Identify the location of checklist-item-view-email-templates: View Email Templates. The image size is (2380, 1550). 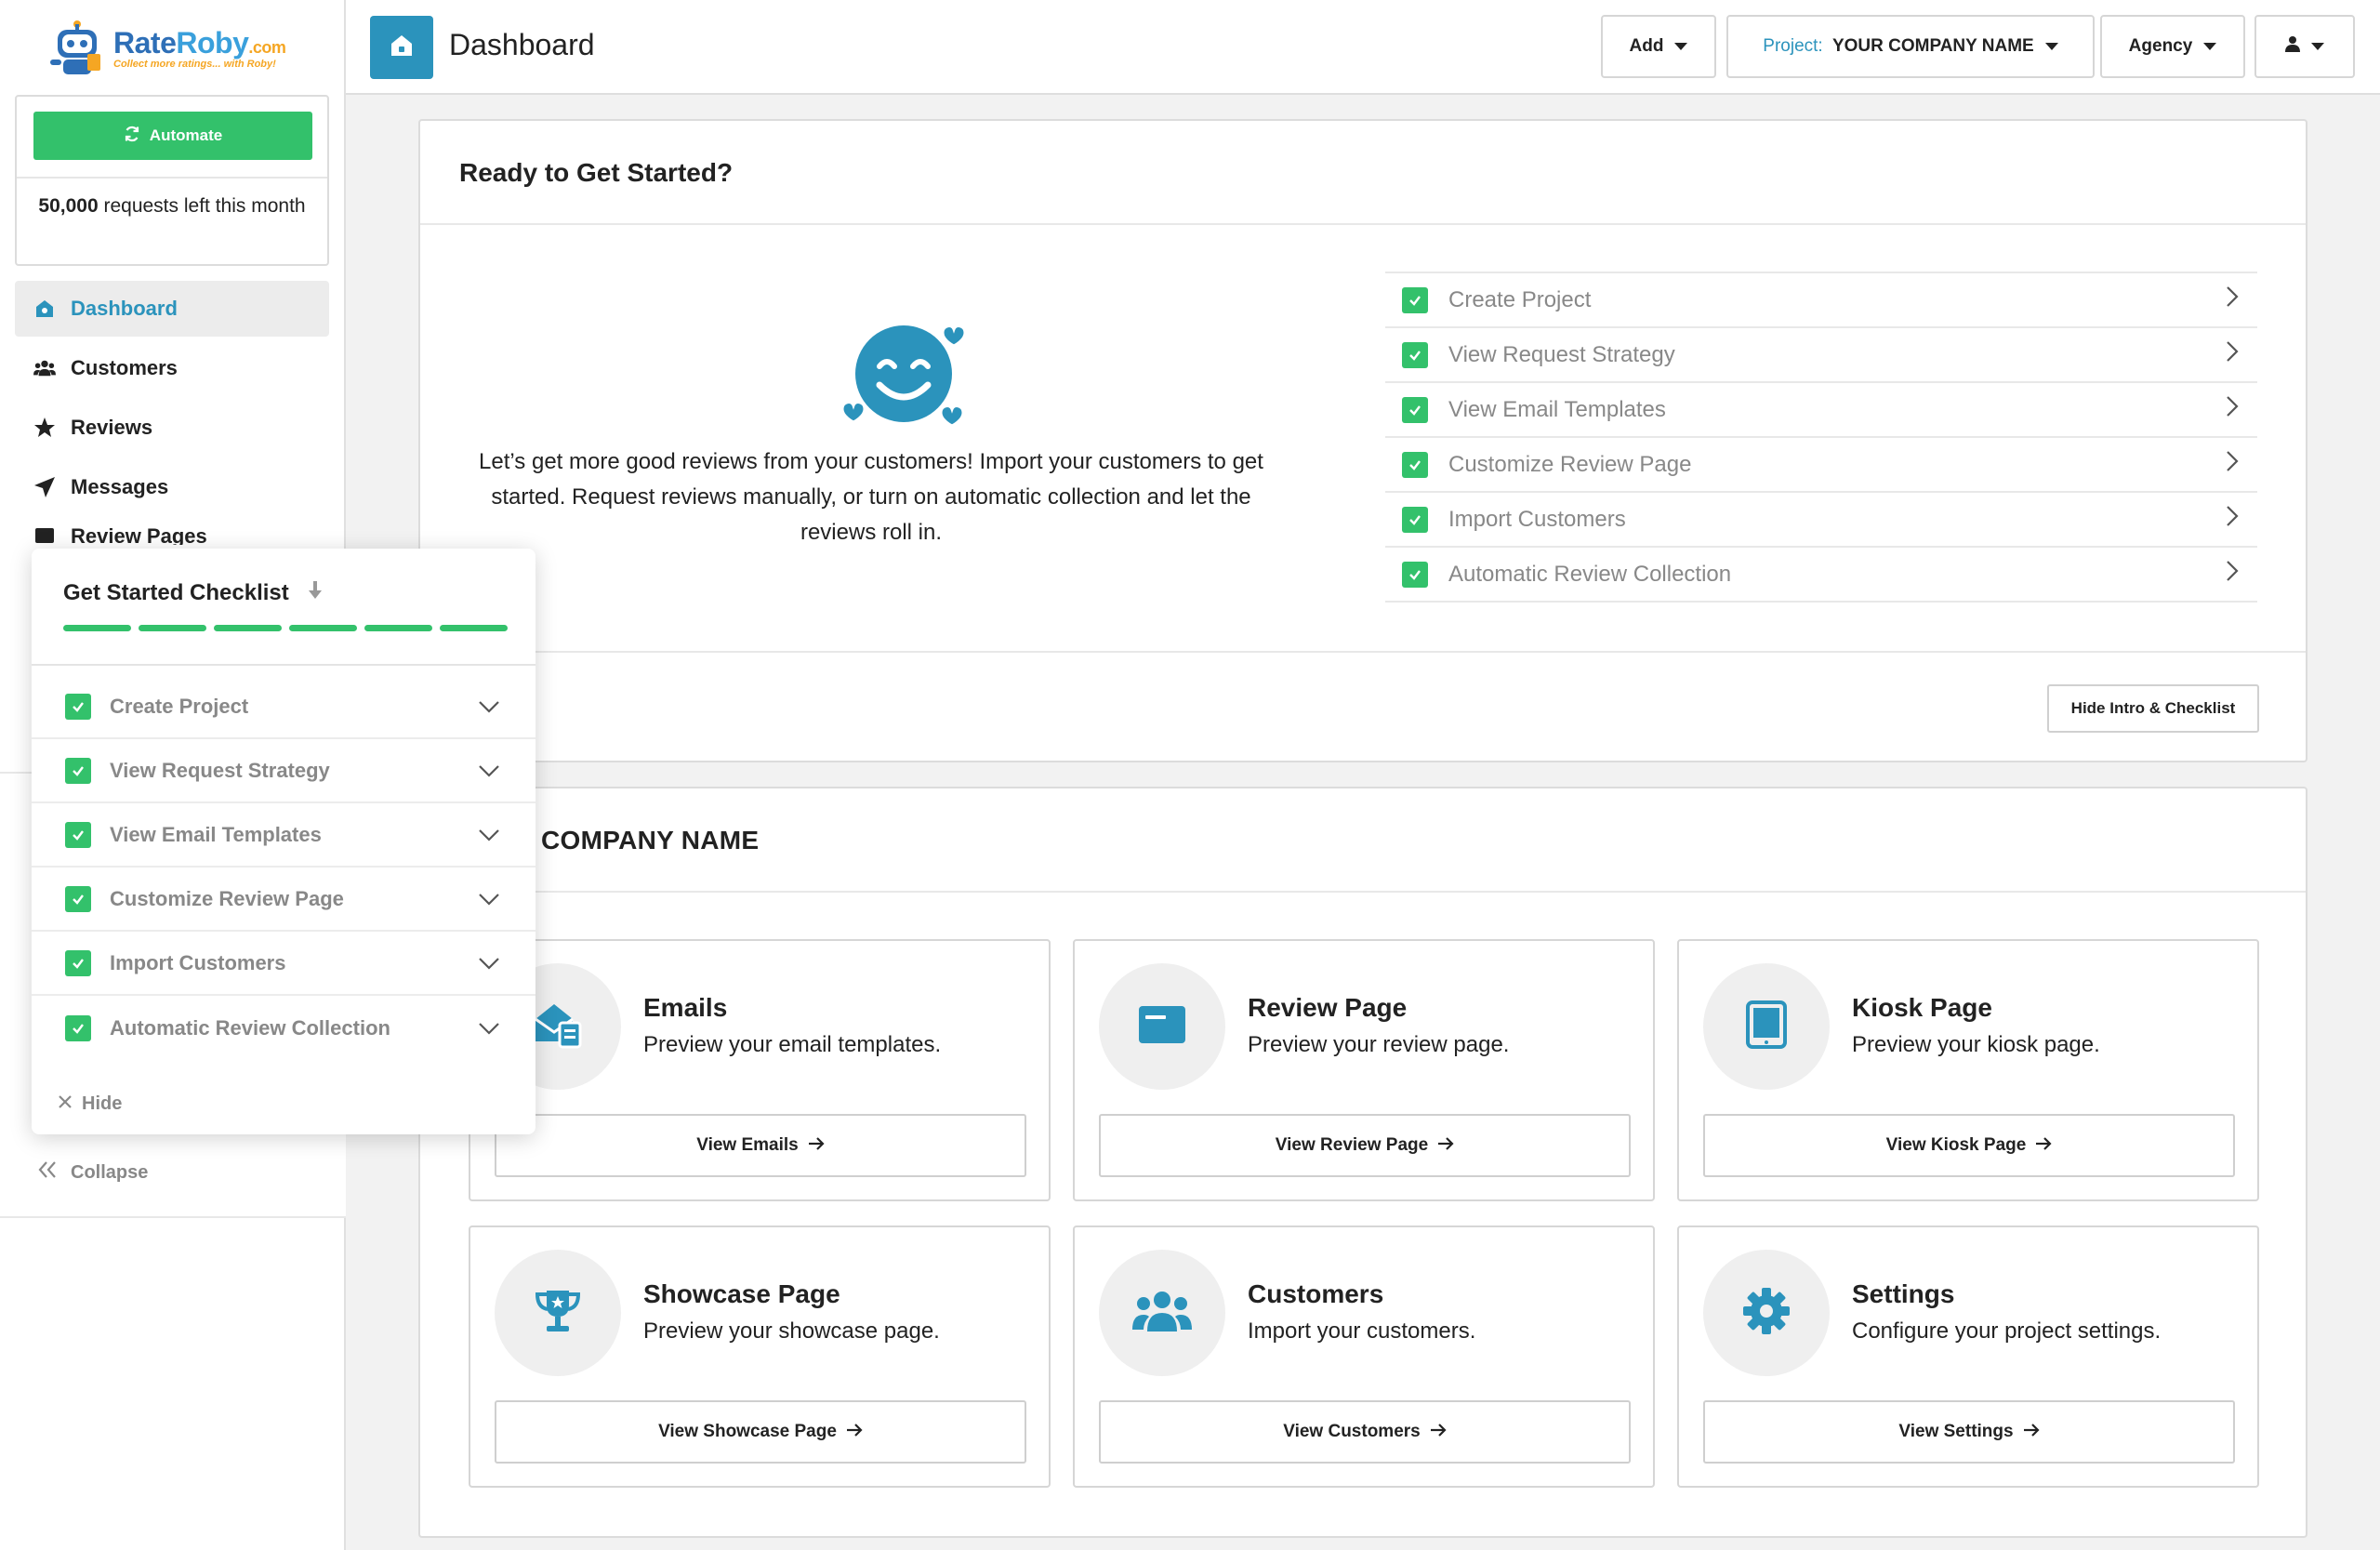
(1821, 410).